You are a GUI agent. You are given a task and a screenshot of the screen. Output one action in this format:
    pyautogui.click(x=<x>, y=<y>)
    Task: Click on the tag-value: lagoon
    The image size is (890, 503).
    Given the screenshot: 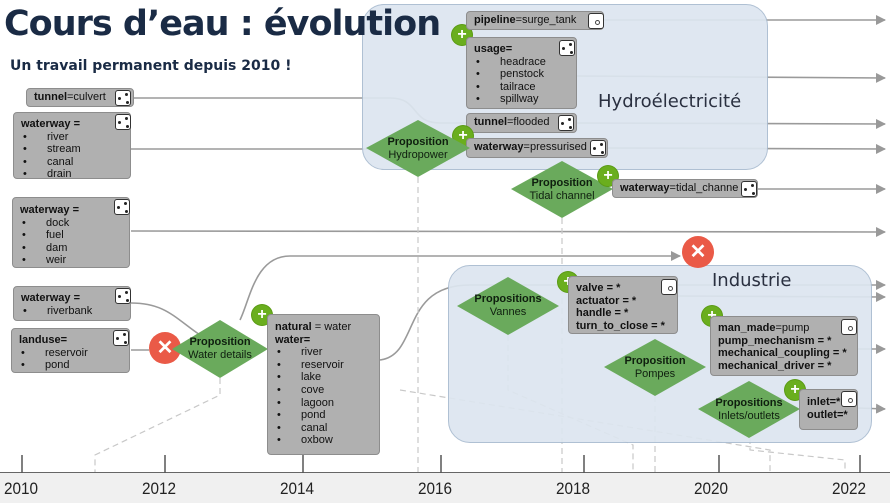 What is the action you would take?
    pyautogui.click(x=324, y=403)
    